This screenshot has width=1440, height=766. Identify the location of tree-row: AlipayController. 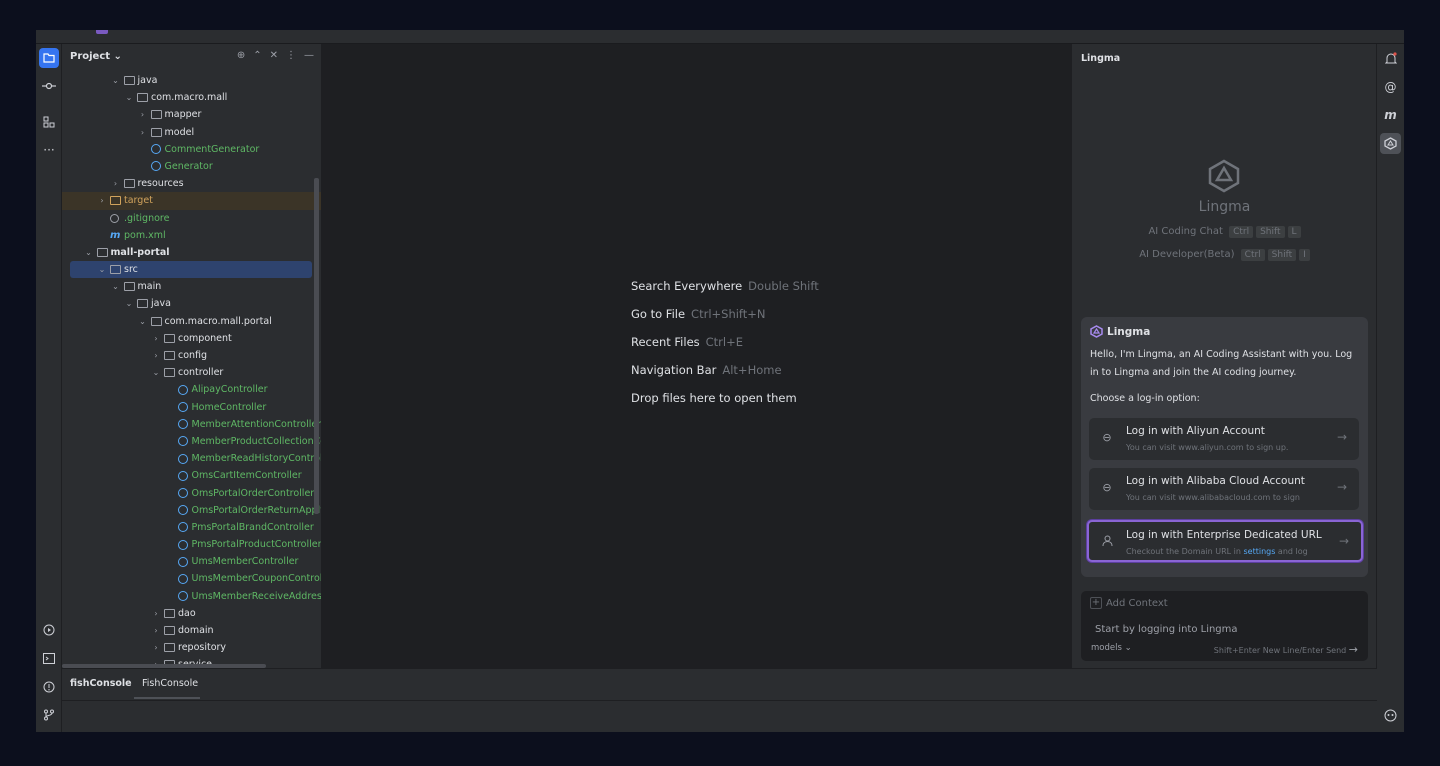
(191, 389).